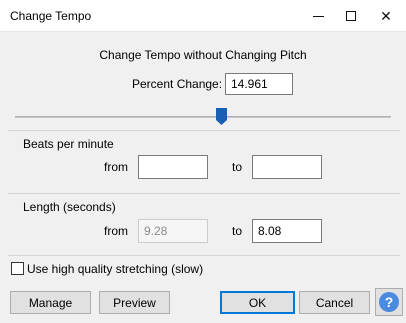  Describe the element at coordinates (69, 207) in the screenshot. I see `length-group-title: Length (seconds)` at that location.